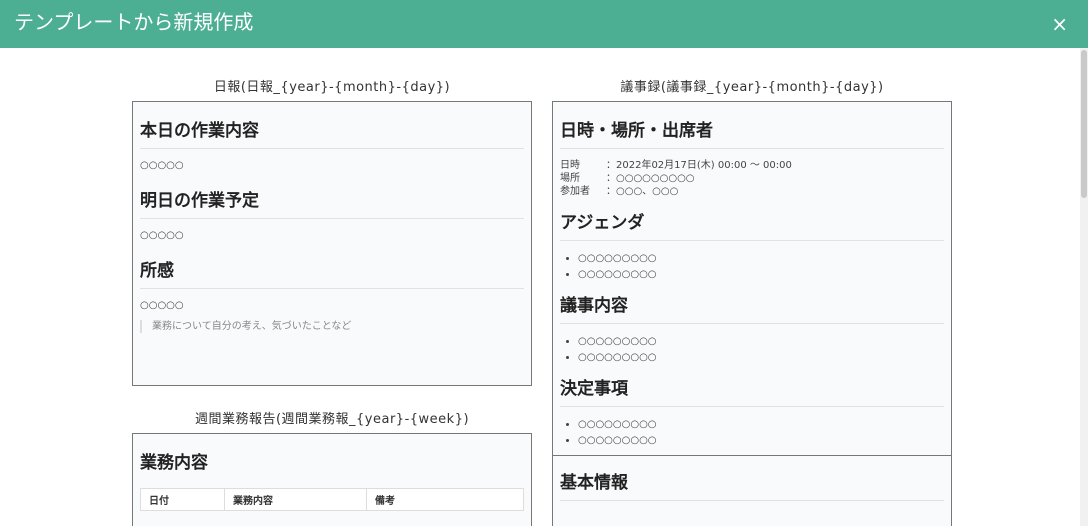  I want to click on template-label-weekly: 週間業務報告(週間業務報_{year}-{week}), so click(332, 420).